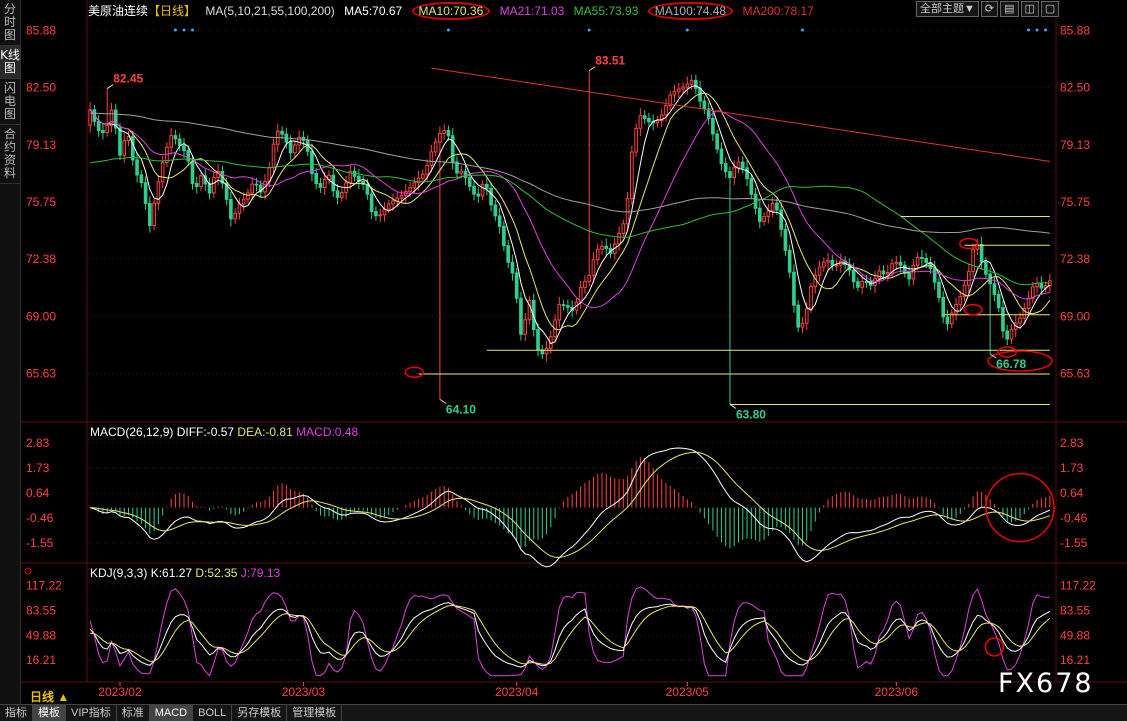 The height and width of the screenshot is (721, 1127). What do you see at coordinates (213, 713) in the screenshot?
I see `bottom-tab-5: BOLL` at bounding box center [213, 713].